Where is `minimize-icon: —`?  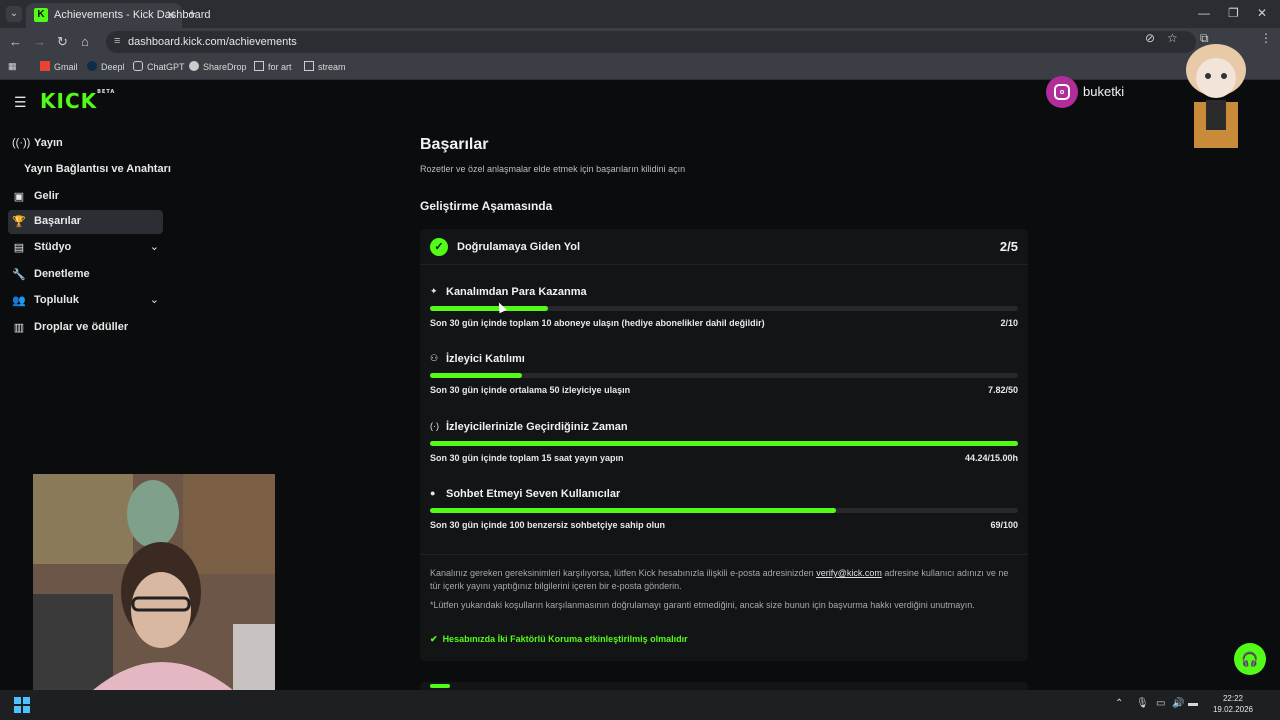
minimize-icon: — is located at coordinates (1204, 13).